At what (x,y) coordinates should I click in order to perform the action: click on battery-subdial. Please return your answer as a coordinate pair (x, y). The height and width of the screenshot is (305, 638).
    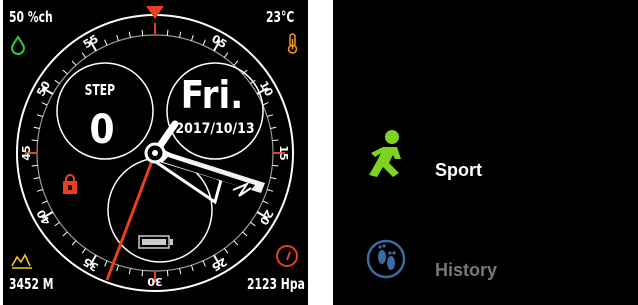
    Looking at the image, I should click on (160, 210).